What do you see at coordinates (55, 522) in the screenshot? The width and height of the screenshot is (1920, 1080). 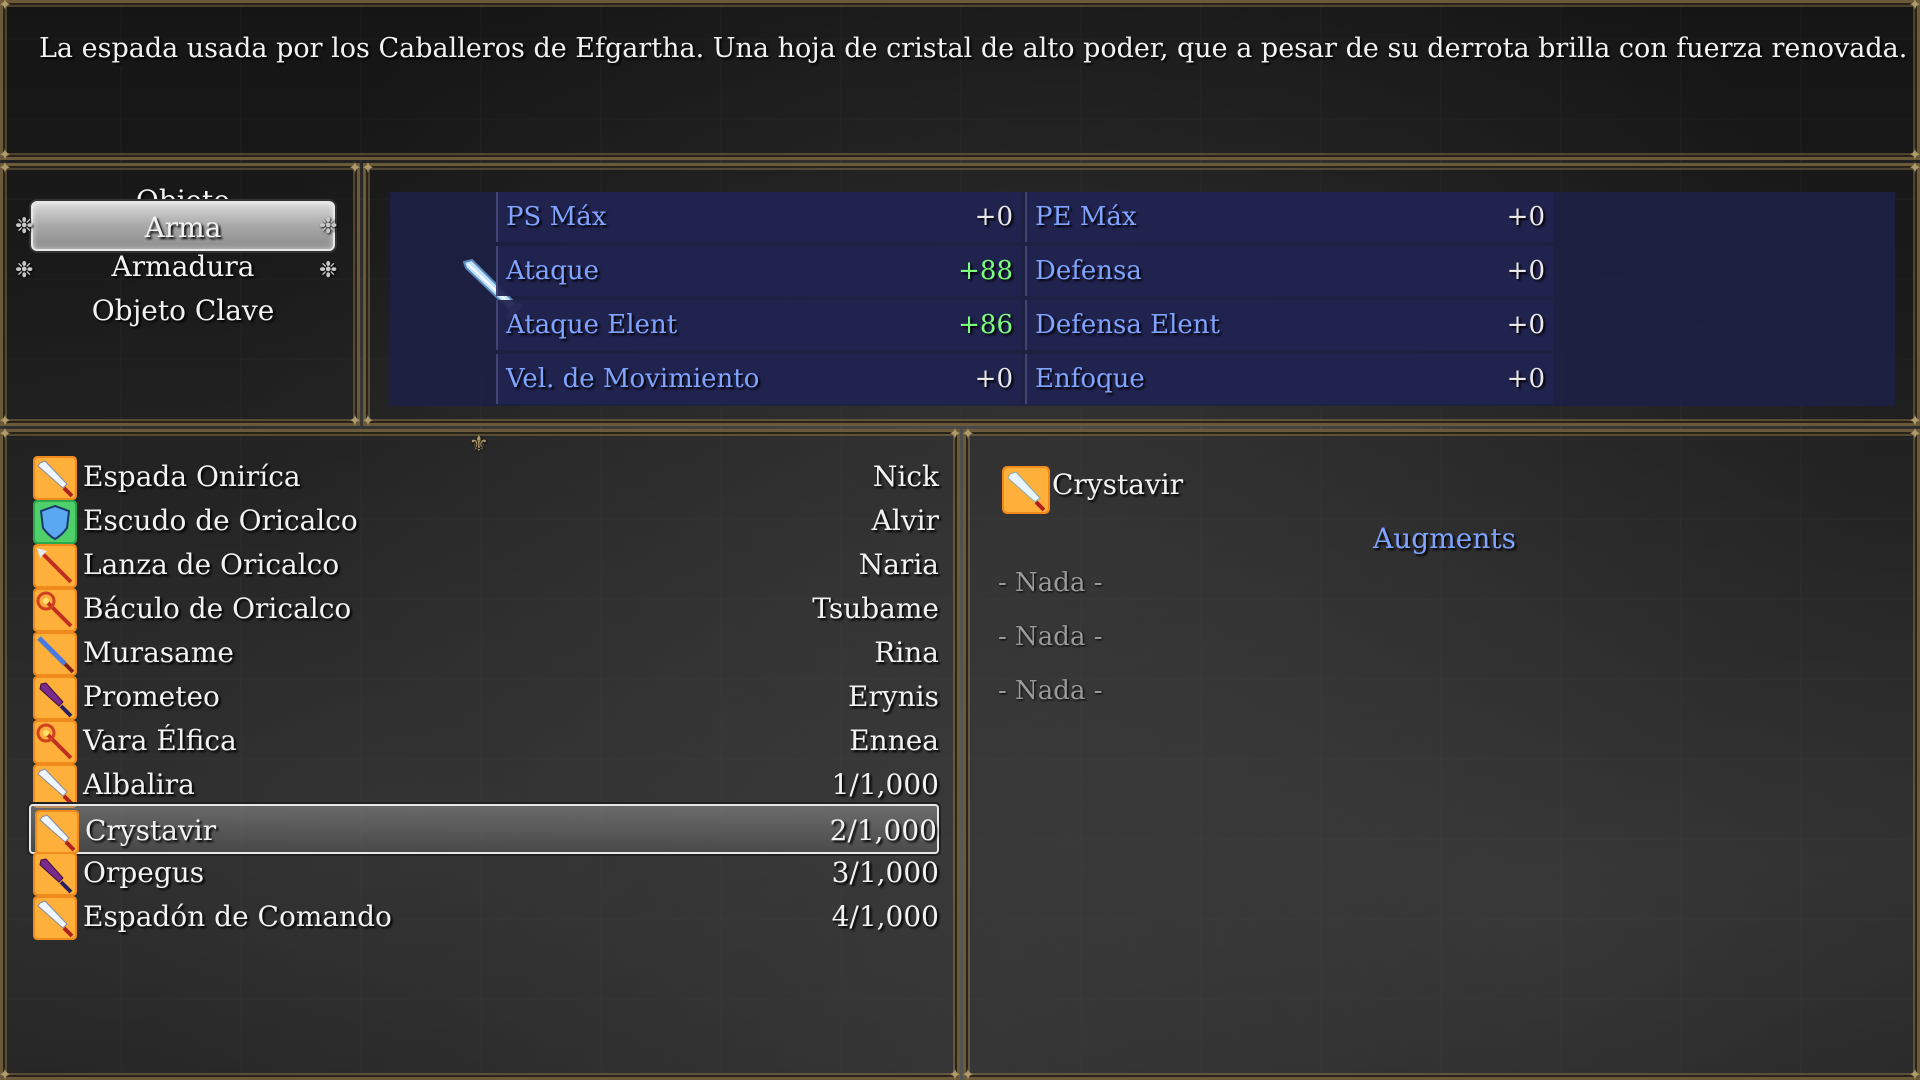 I see `shield-icon` at bounding box center [55, 522].